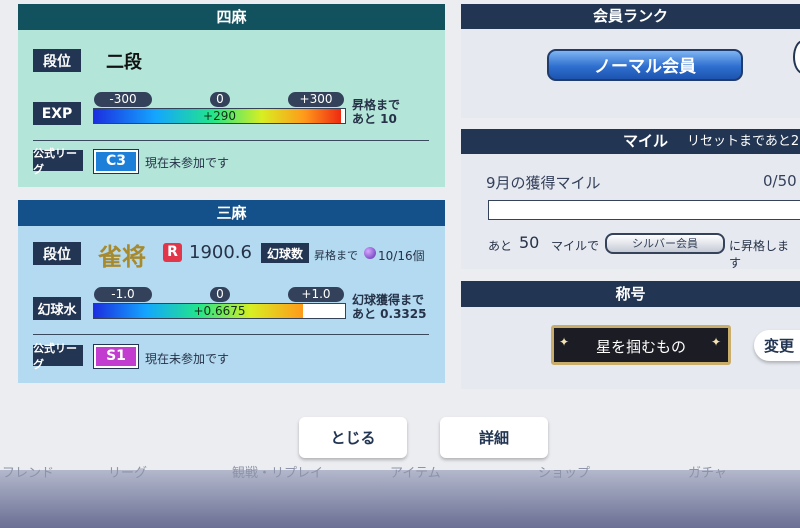  I want to click on yonma-rank-value: 二段, so click(124, 62).